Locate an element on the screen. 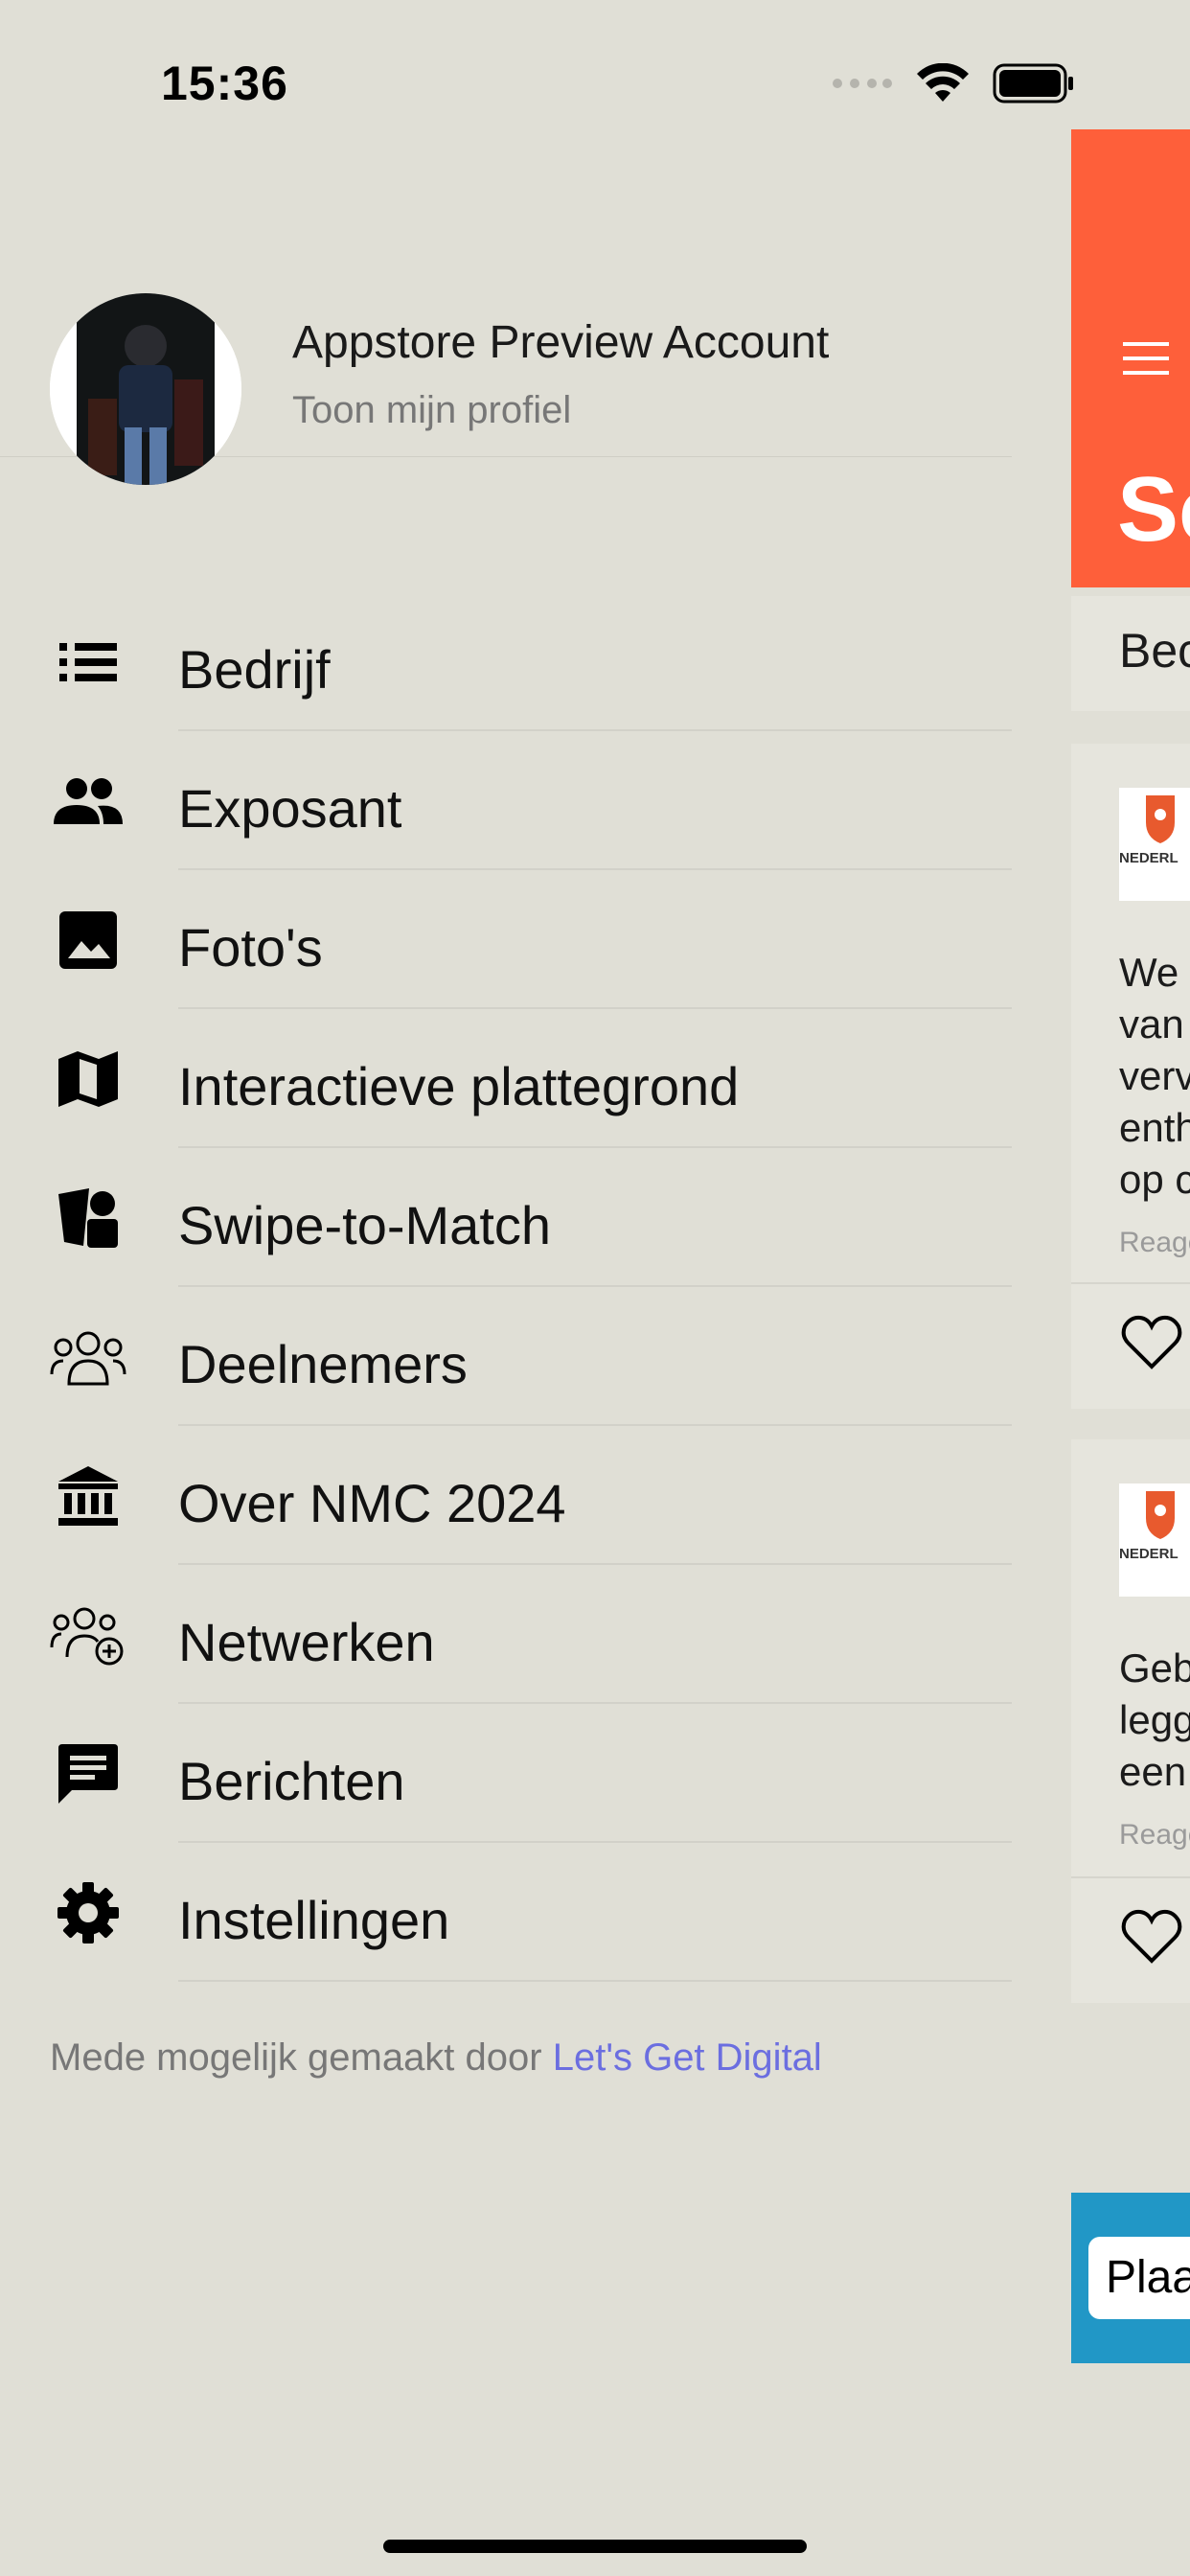 This screenshot has height=2576, width=1190. people-icon is located at coordinates (88, 1357).